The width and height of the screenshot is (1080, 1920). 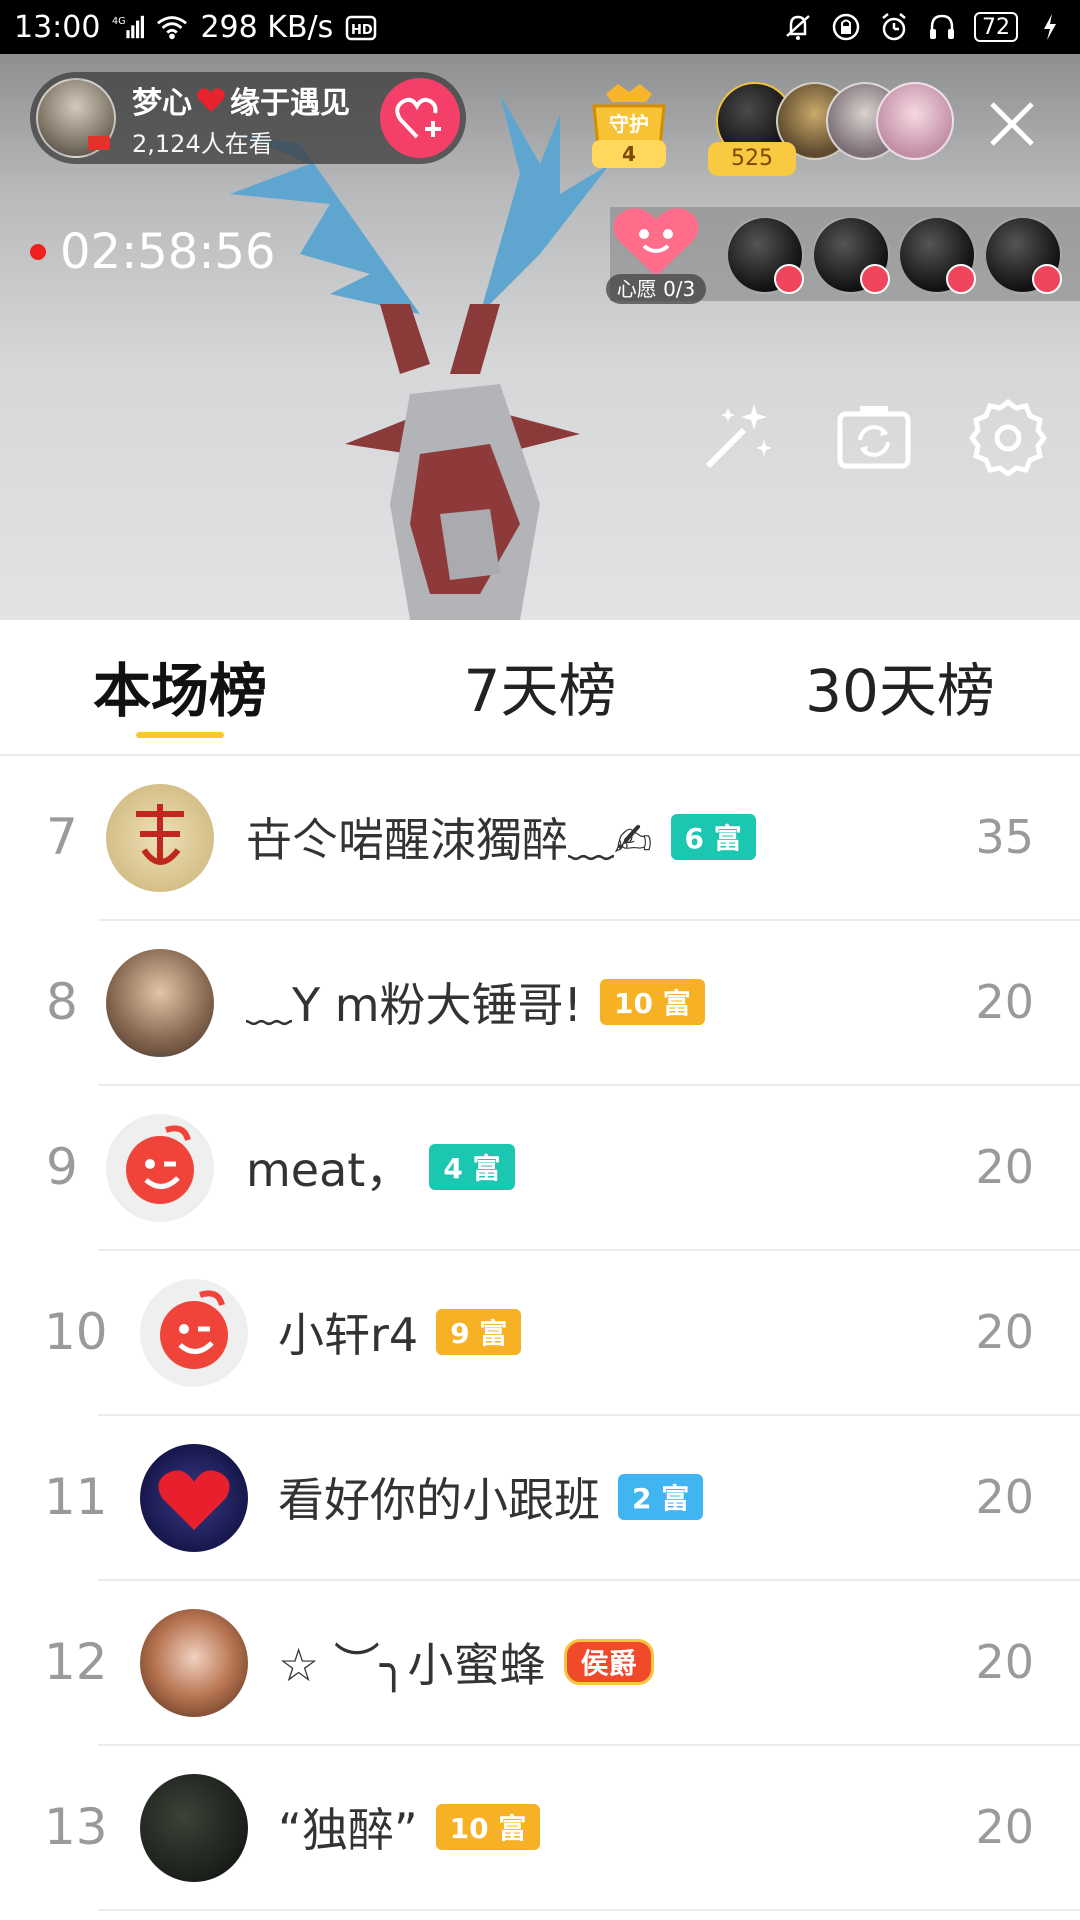 I want to click on list-item: 12 ☆ ︶╮小蜜蜂 侯爵 20, so click(x=540, y=1663).